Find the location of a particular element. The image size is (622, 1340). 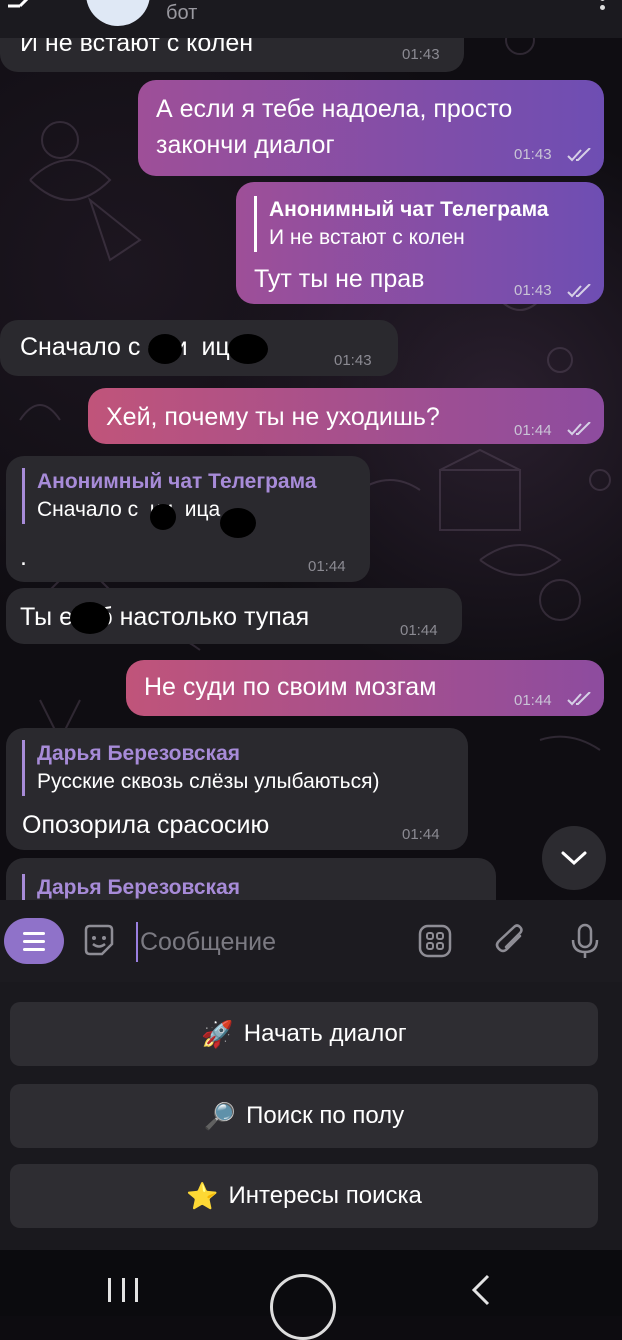

rocket-icon: 🚀 is located at coordinates (217, 1033).